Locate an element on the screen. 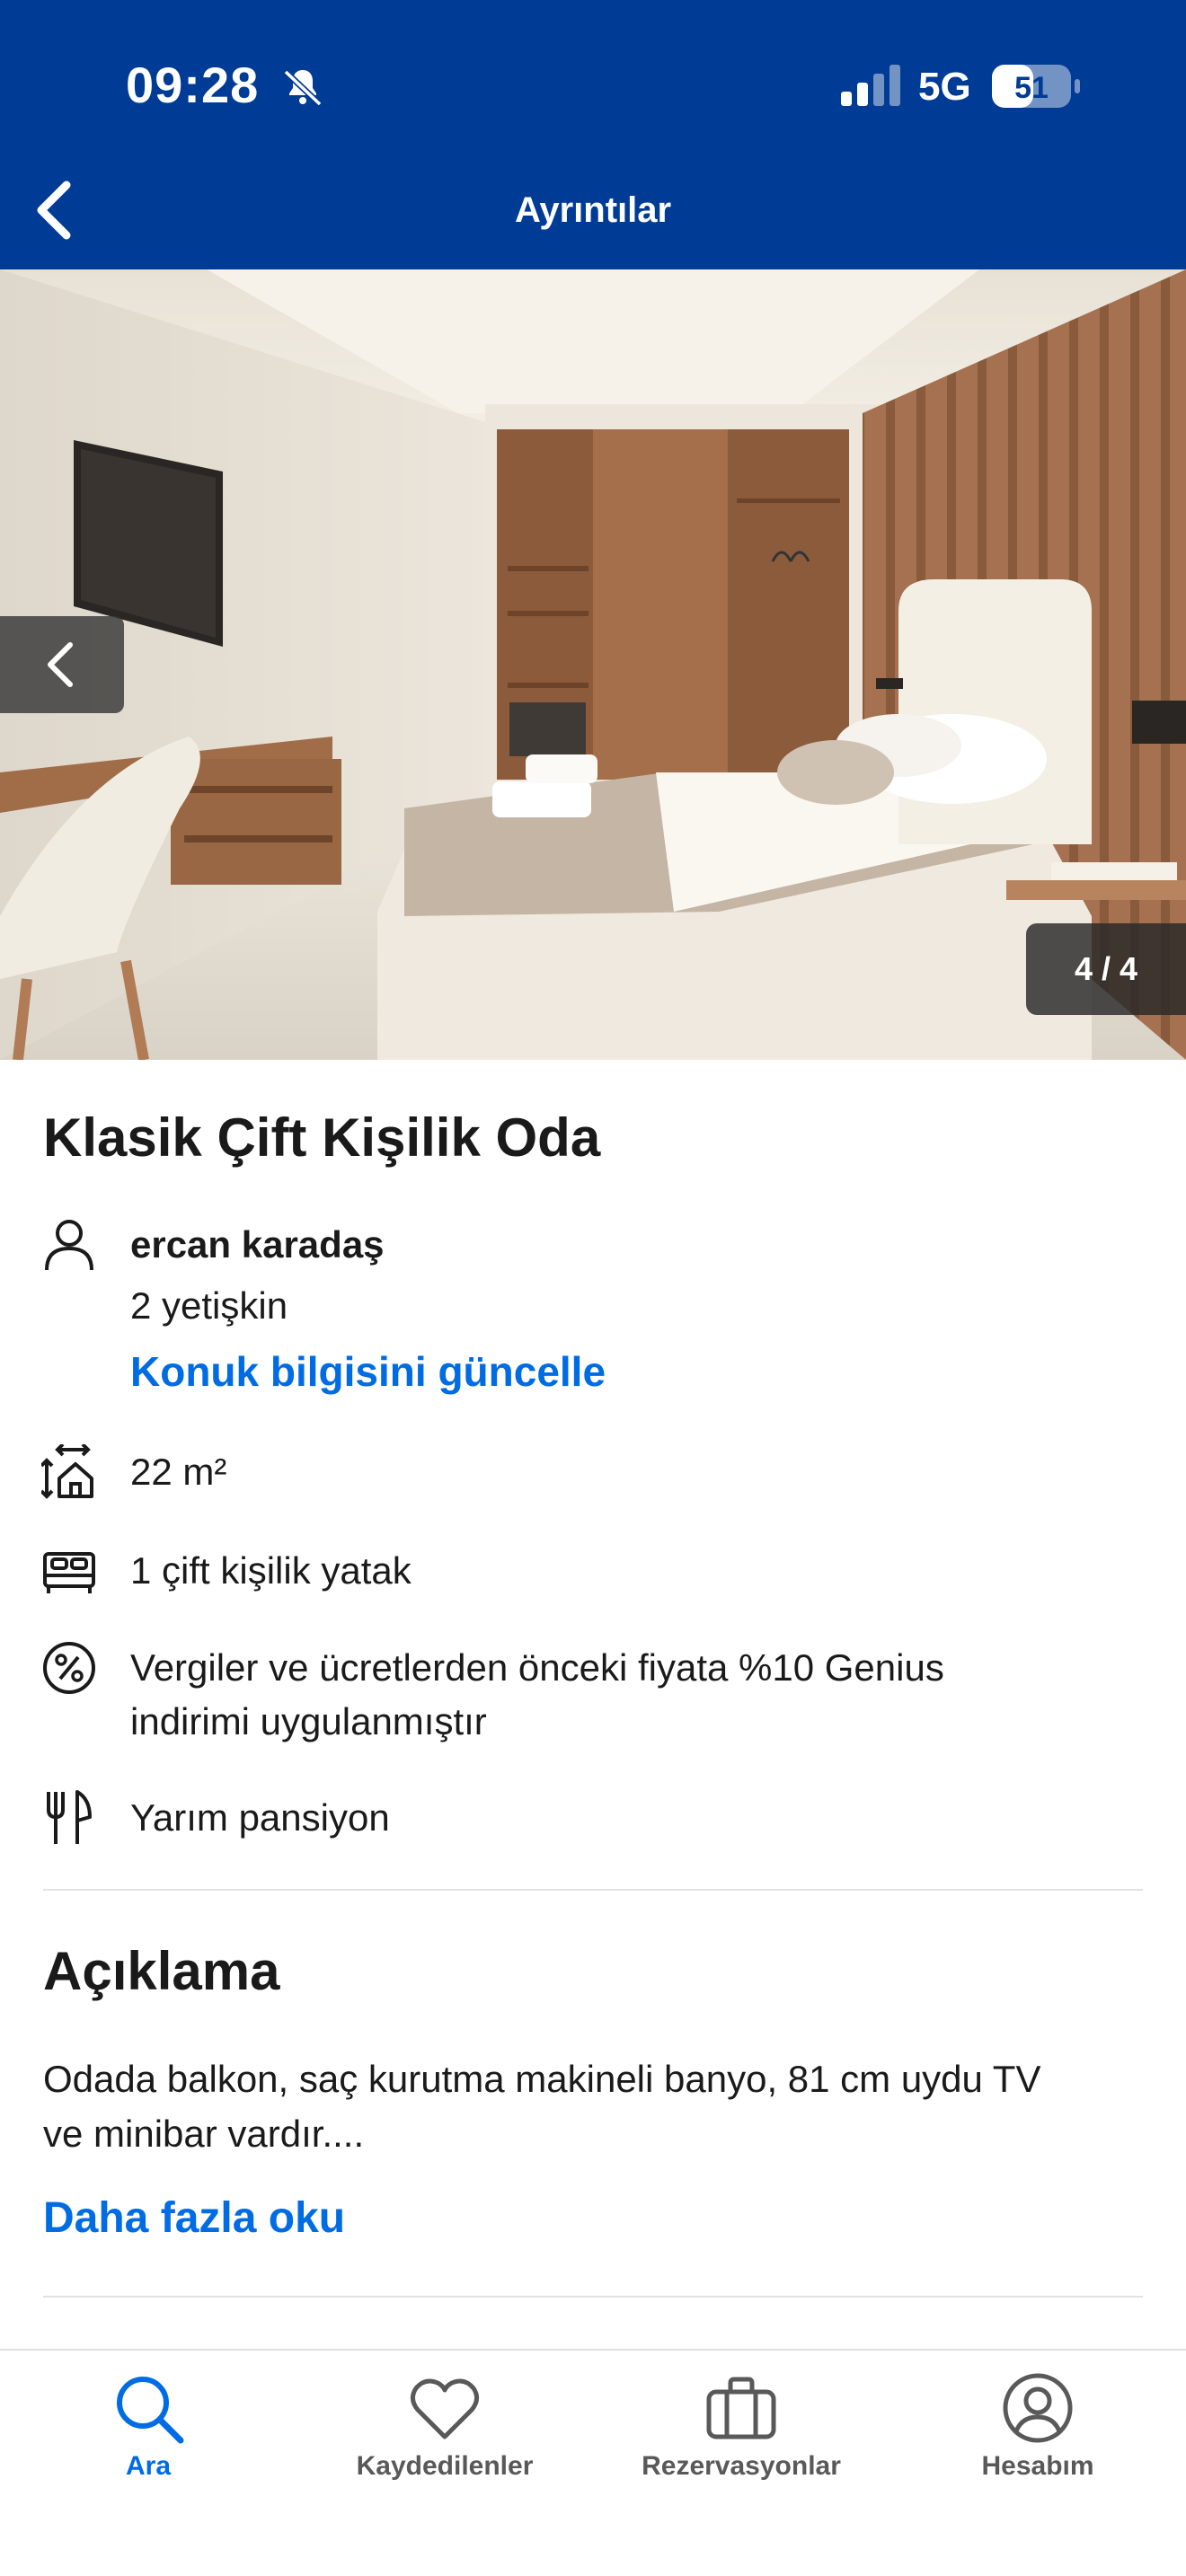 This screenshot has height=2576, width=1186. tab-account: Hesabım is located at coordinates (1038, 2440).